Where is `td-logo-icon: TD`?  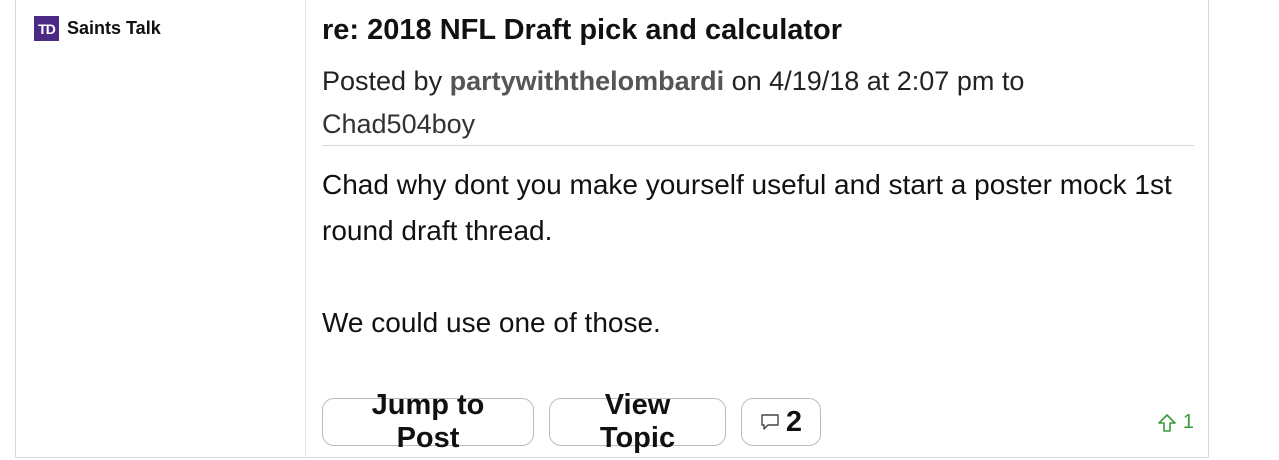 td-logo-icon: TD is located at coordinates (46, 28).